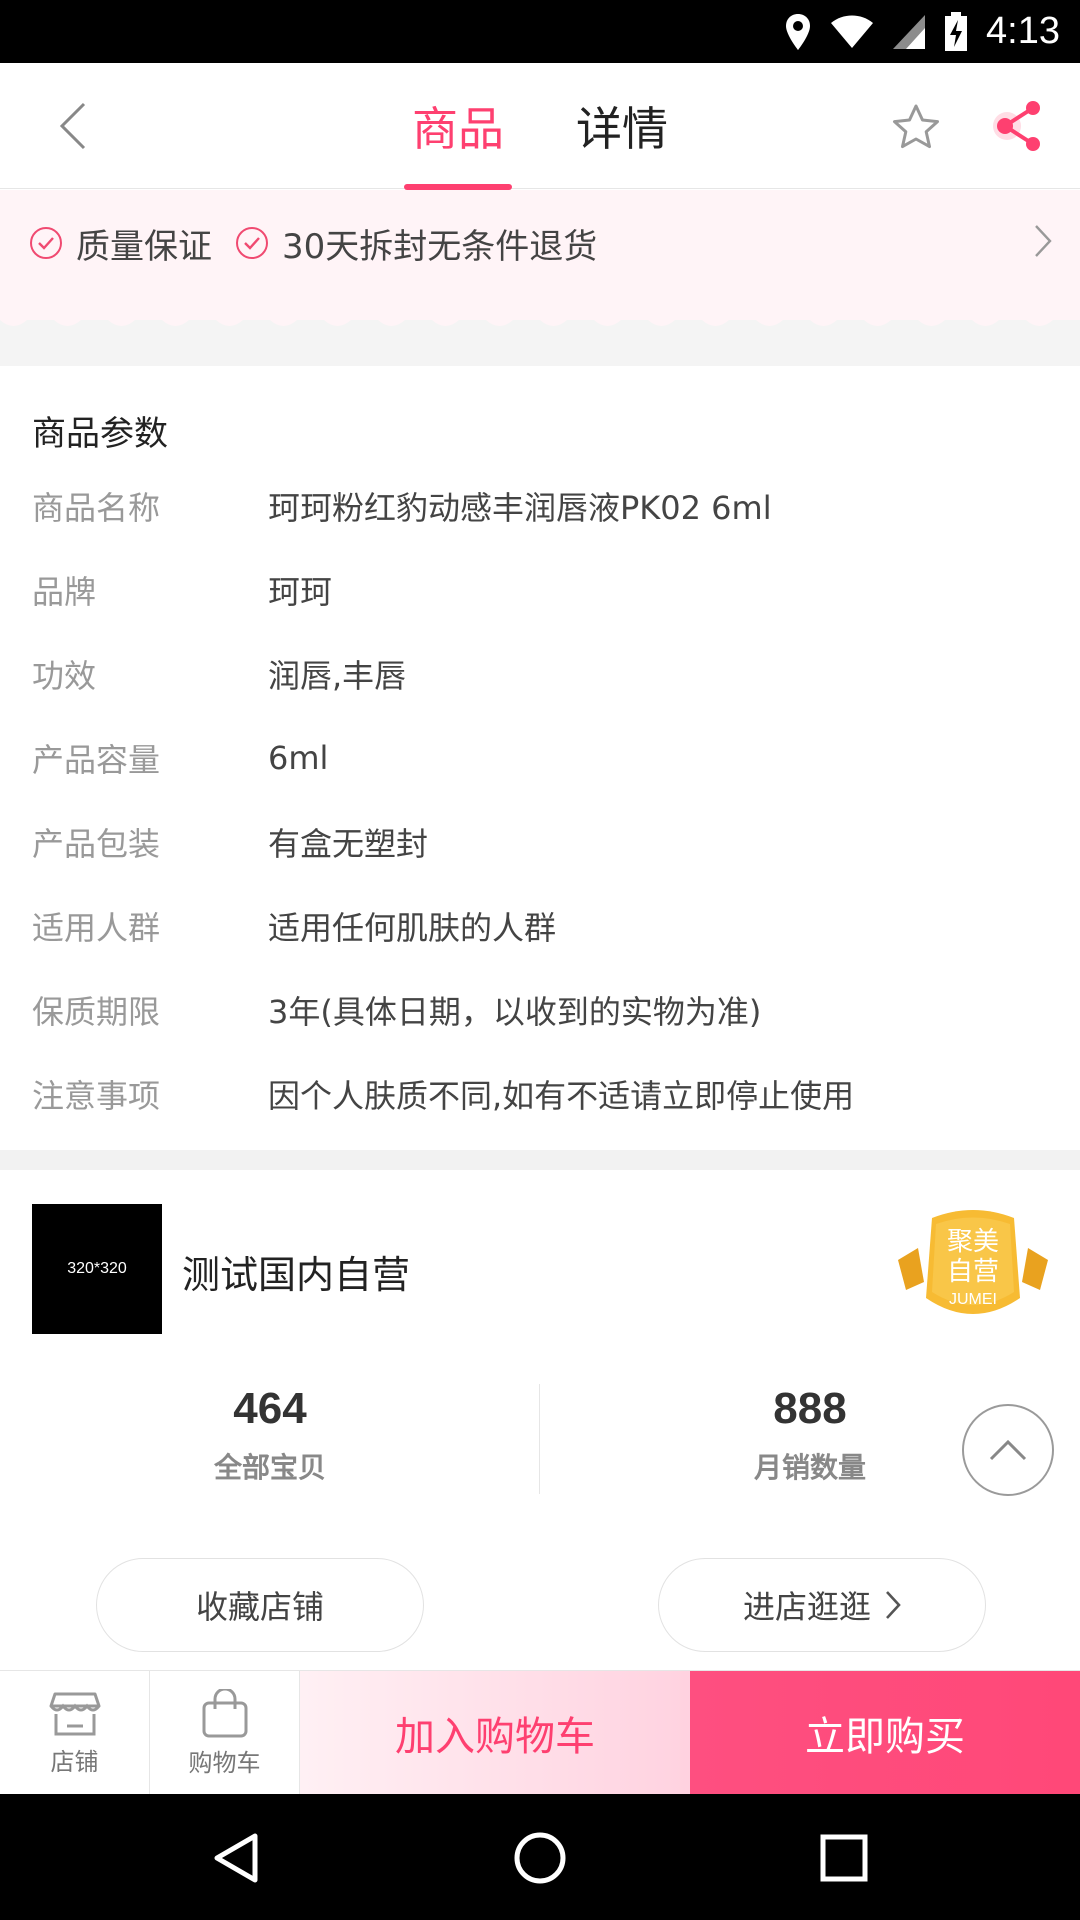 The image size is (1080, 1920). I want to click on status-bar: 4:13, so click(540, 31).